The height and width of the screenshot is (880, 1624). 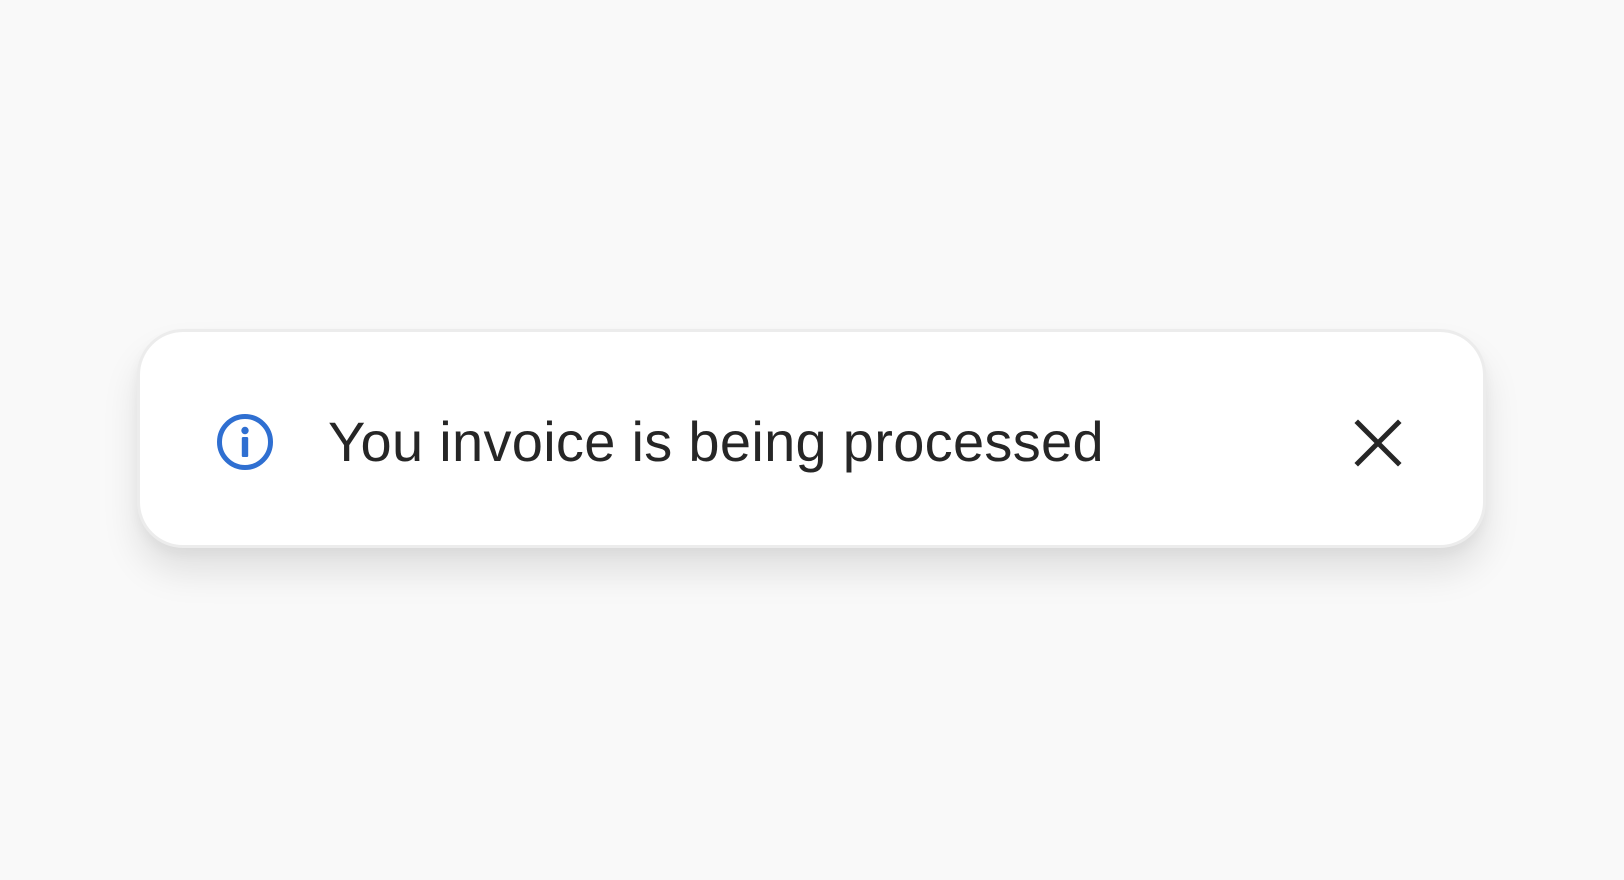 What do you see at coordinates (716, 441) in the screenshot?
I see `toast-message: You invoice is being processed` at bounding box center [716, 441].